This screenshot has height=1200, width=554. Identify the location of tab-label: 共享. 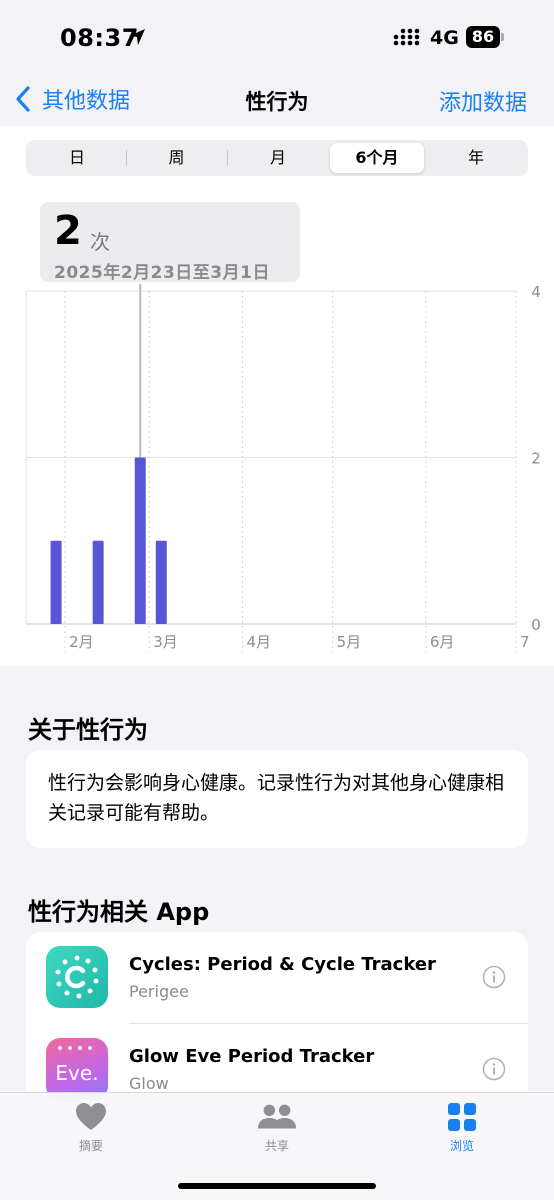
(276, 1146).